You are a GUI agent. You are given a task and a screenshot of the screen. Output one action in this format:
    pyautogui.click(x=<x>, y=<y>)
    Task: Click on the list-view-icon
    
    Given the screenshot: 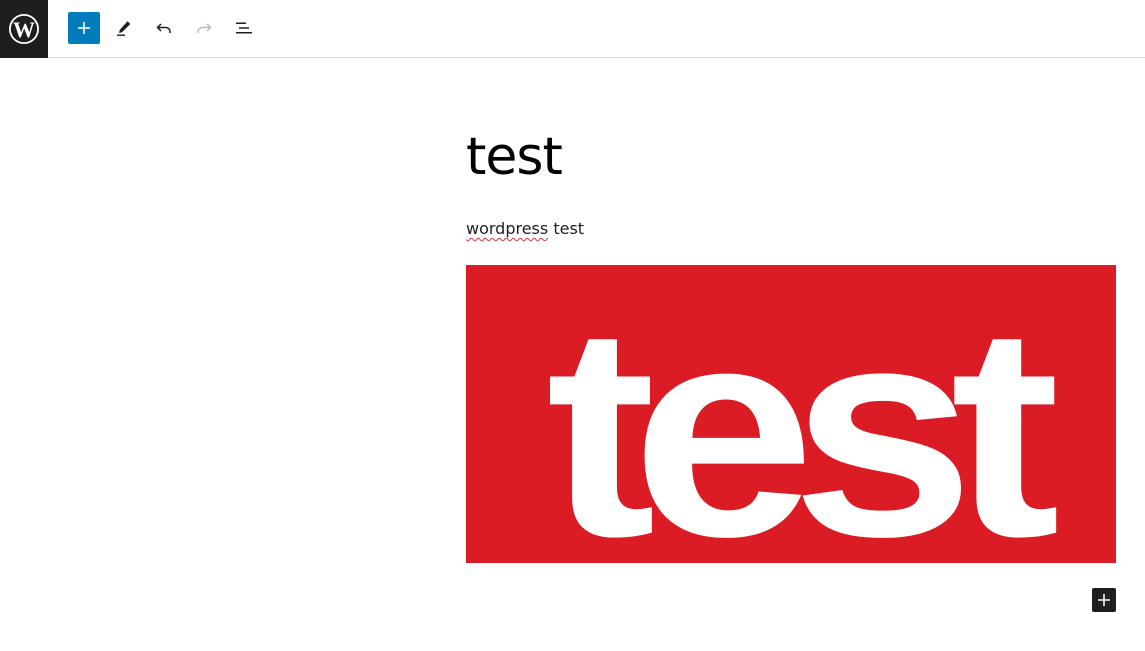 What is the action you would take?
    pyautogui.click(x=244, y=28)
    